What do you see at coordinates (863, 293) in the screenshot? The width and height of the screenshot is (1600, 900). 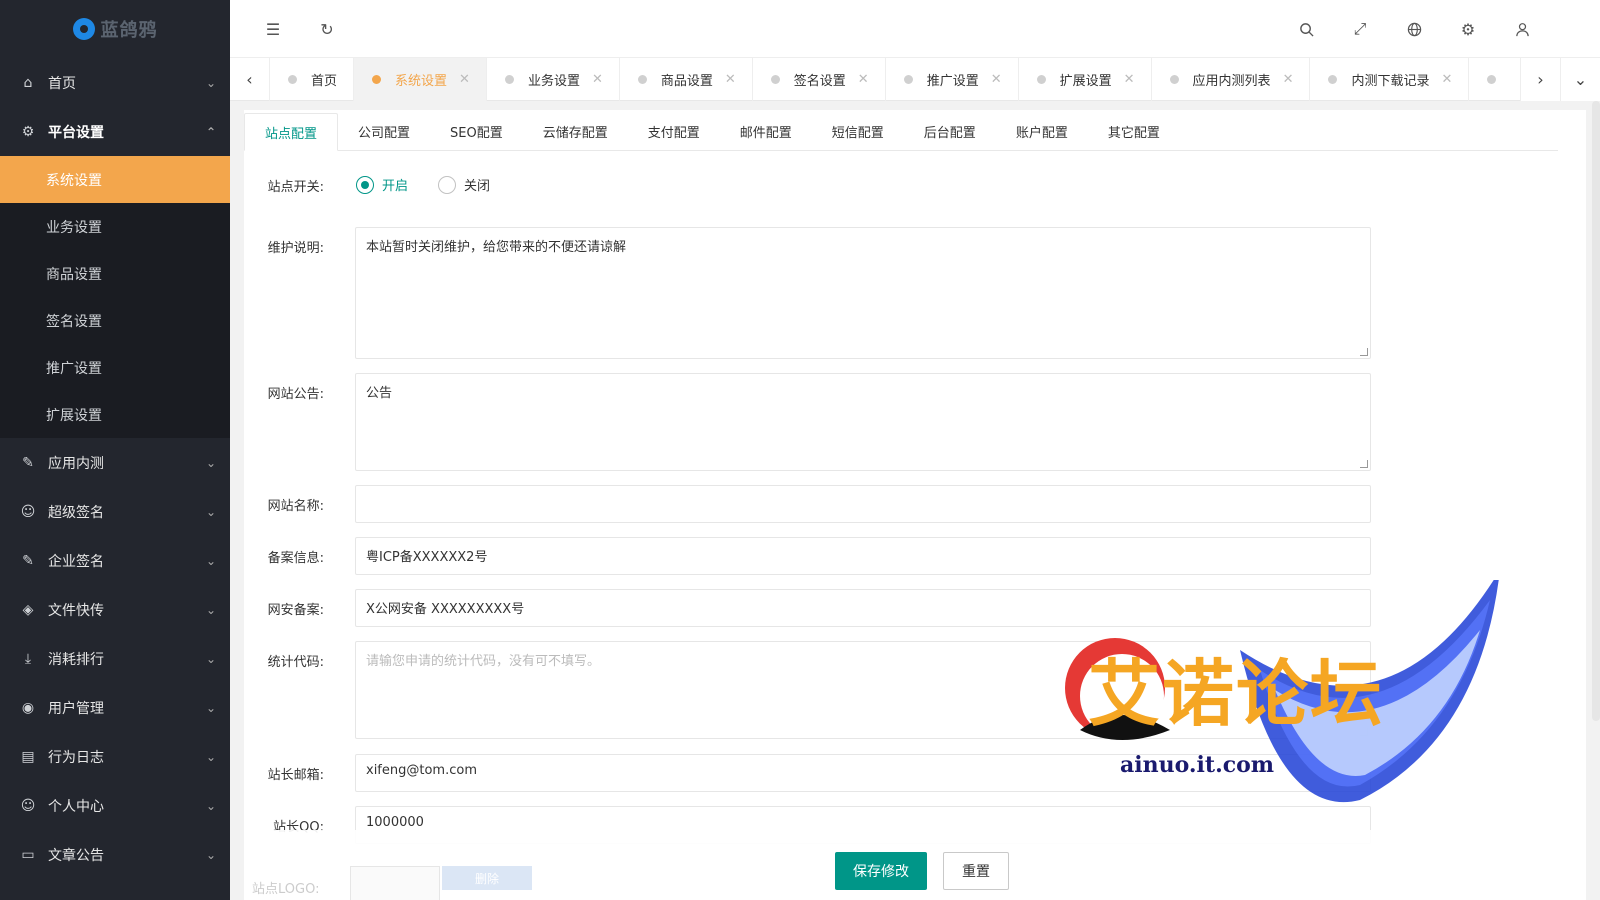 I see `maintenance-textarea: 本站暂时关闭维护，给您带来的不便还请谅解` at bounding box center [863, 293].